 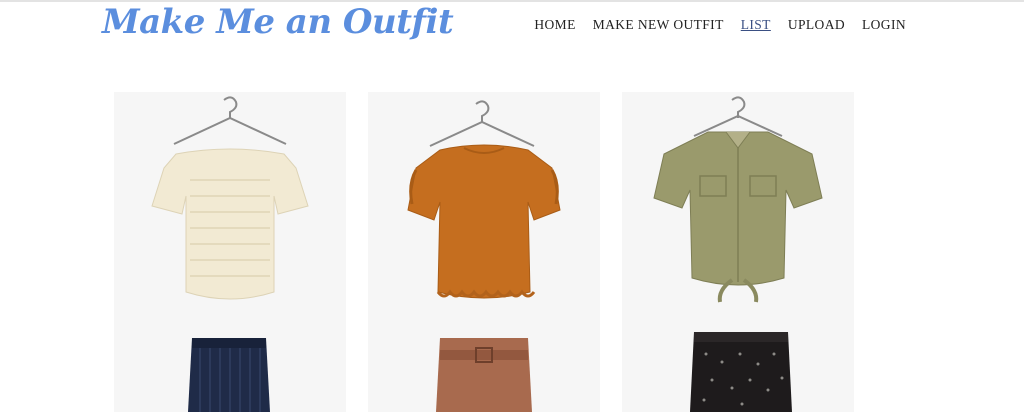 What do you see at coordinates (884, 25) in the screenshot?
I see `nav-login: LOGIN` at bounding box center [884, 25].